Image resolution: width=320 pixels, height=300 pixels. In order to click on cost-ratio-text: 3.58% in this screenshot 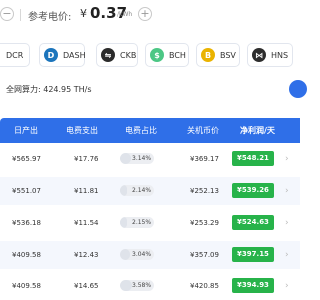, I will do `click(142, 285)`.